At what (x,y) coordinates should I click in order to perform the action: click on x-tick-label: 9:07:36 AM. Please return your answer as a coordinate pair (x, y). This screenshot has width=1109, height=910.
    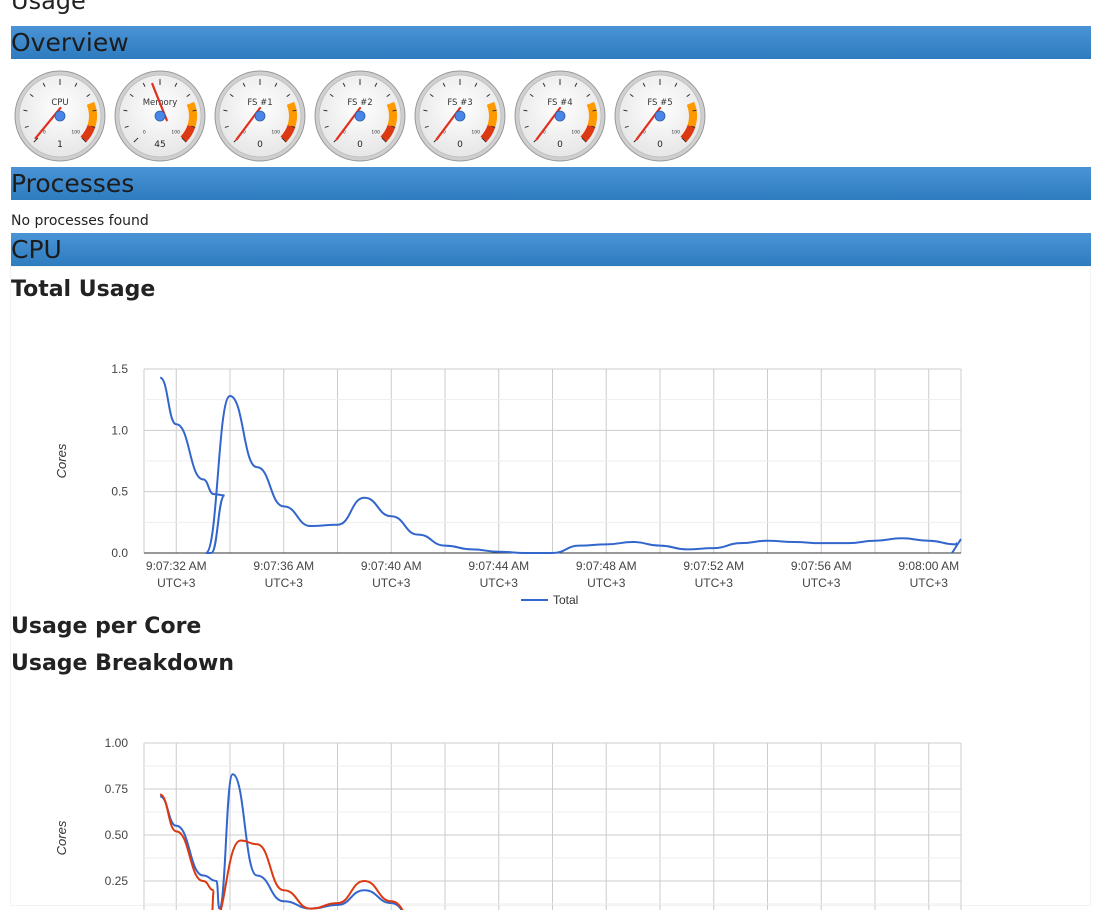
    Looking at the image, I should click on (283, 566).